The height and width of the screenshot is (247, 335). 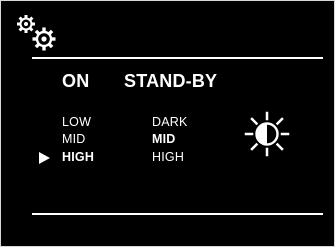 I want to click on settings-gears-icon, so click(x=38, y=31).